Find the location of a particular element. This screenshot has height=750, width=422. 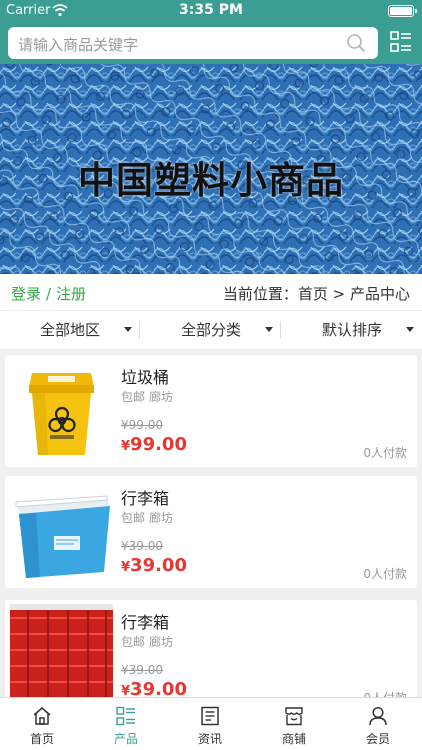

member-icon is located at coordinates (378, 716).